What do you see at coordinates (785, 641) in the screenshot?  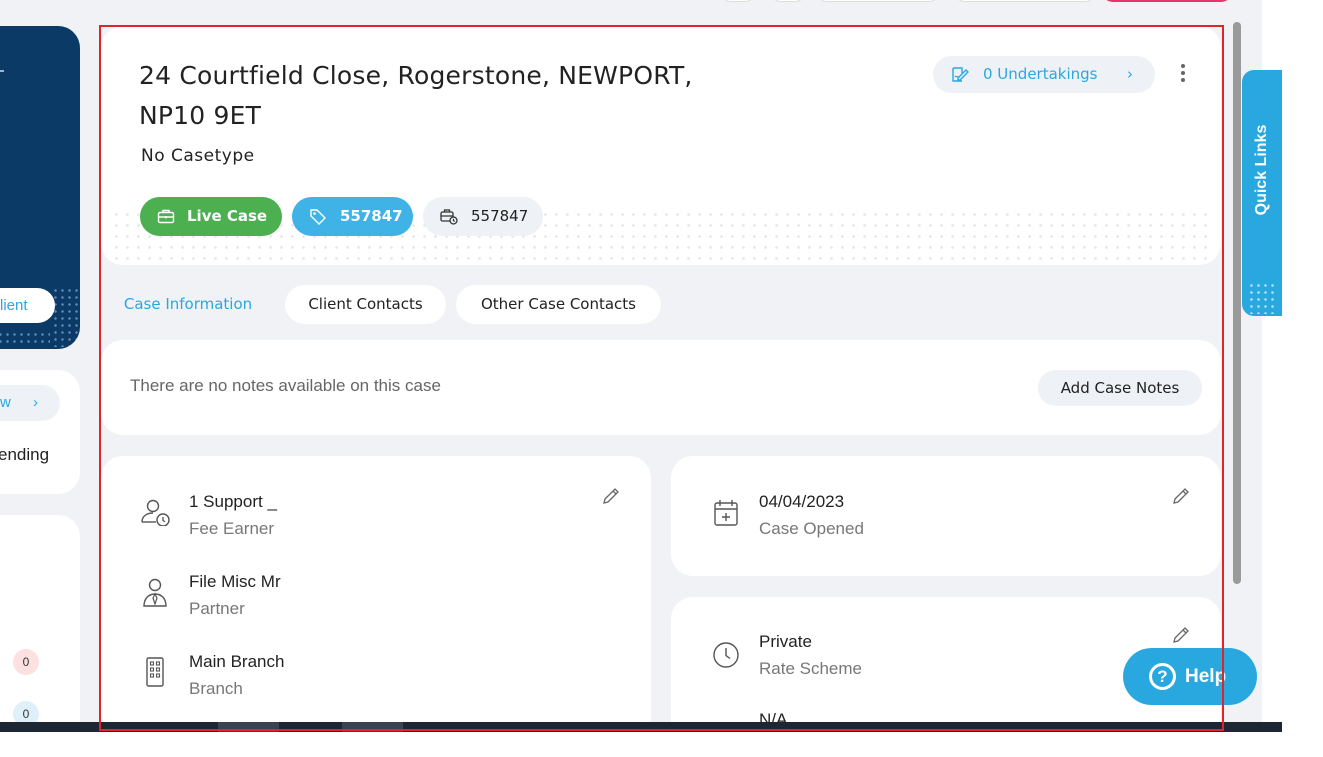 I see `rate-scheme-value: Private` at bounding box center [785, 641].